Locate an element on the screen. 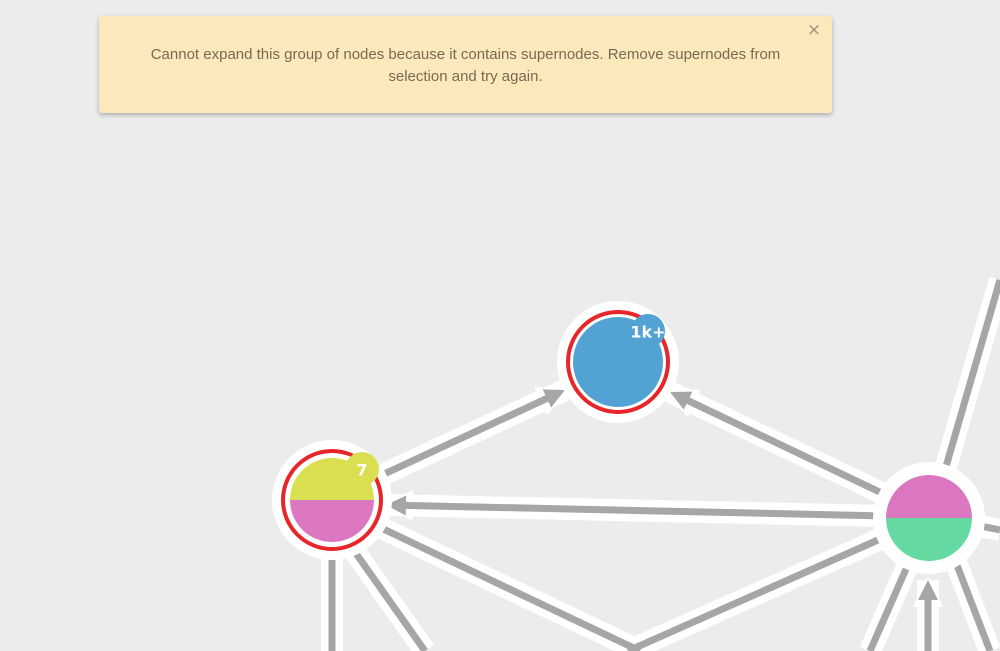 Image resolution: width=1000 pixels, height=651 pixels. badge-label: 1k+ is located at coordinates (647, 332).